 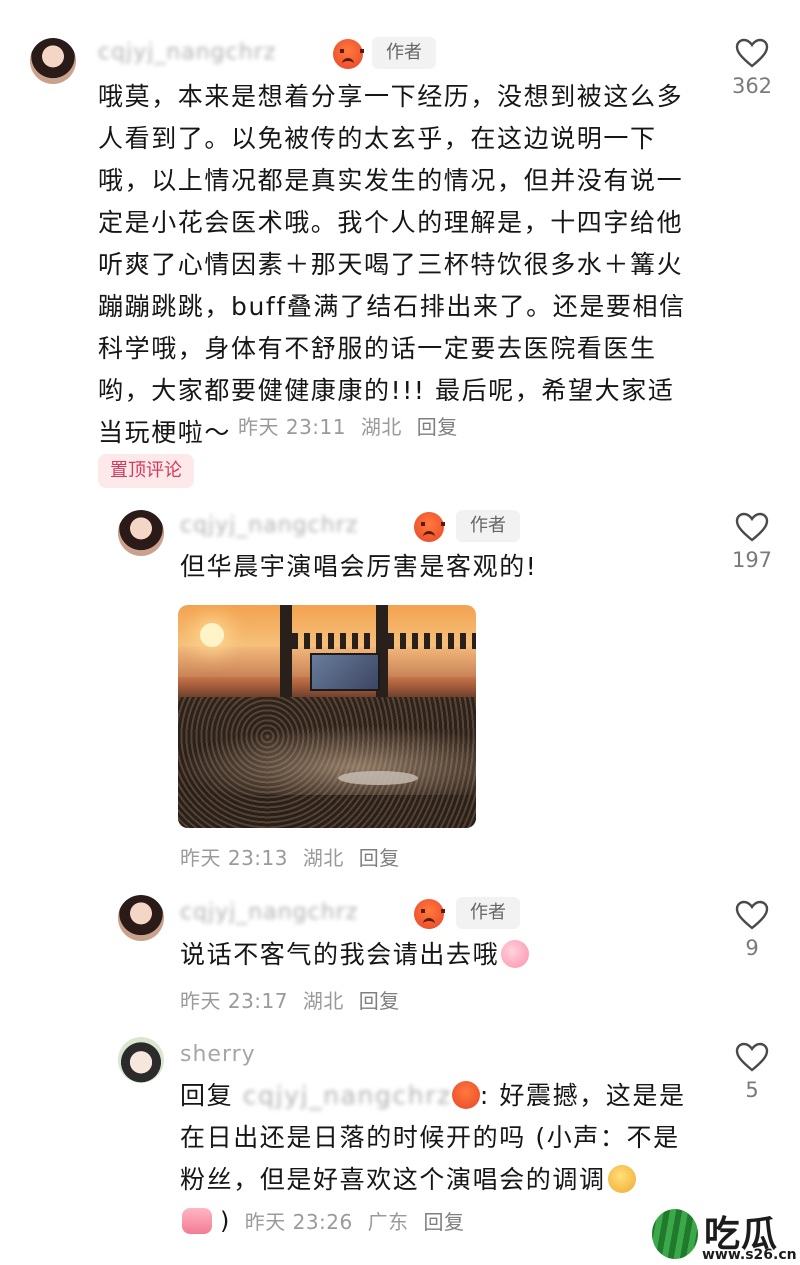 What do you see at coordinates (726, 1235) in the screenshot?
I see `site-watermark: 吃瓜网 www.s26.cn` at bounding box center [726, 1235].